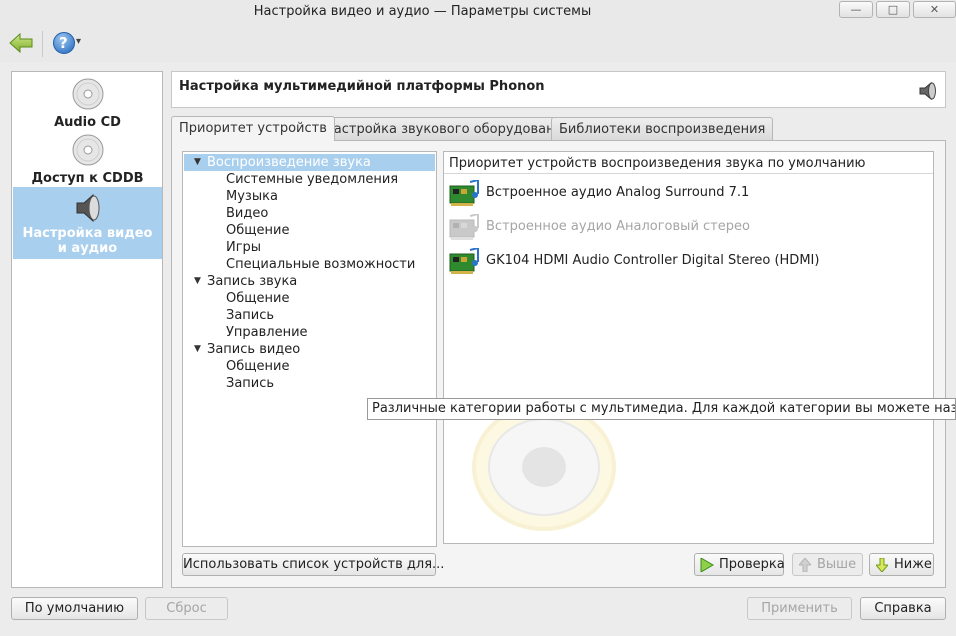 The width and height of the screenshot is (956, 636). Describe the element at coordinates (478, 44) in the screenshot. I see `toolbar` at that location.